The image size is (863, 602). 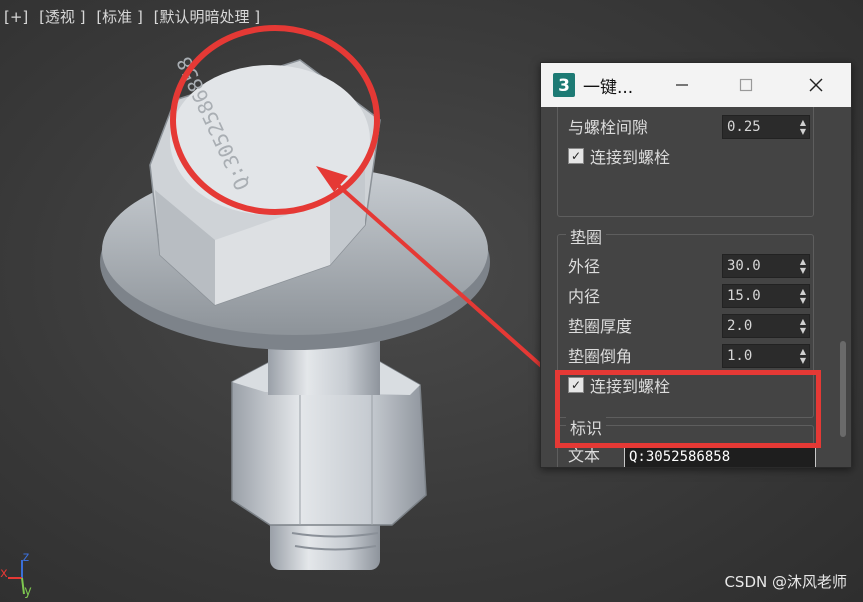 I want to click on close-button, so click(x=816, y=85).